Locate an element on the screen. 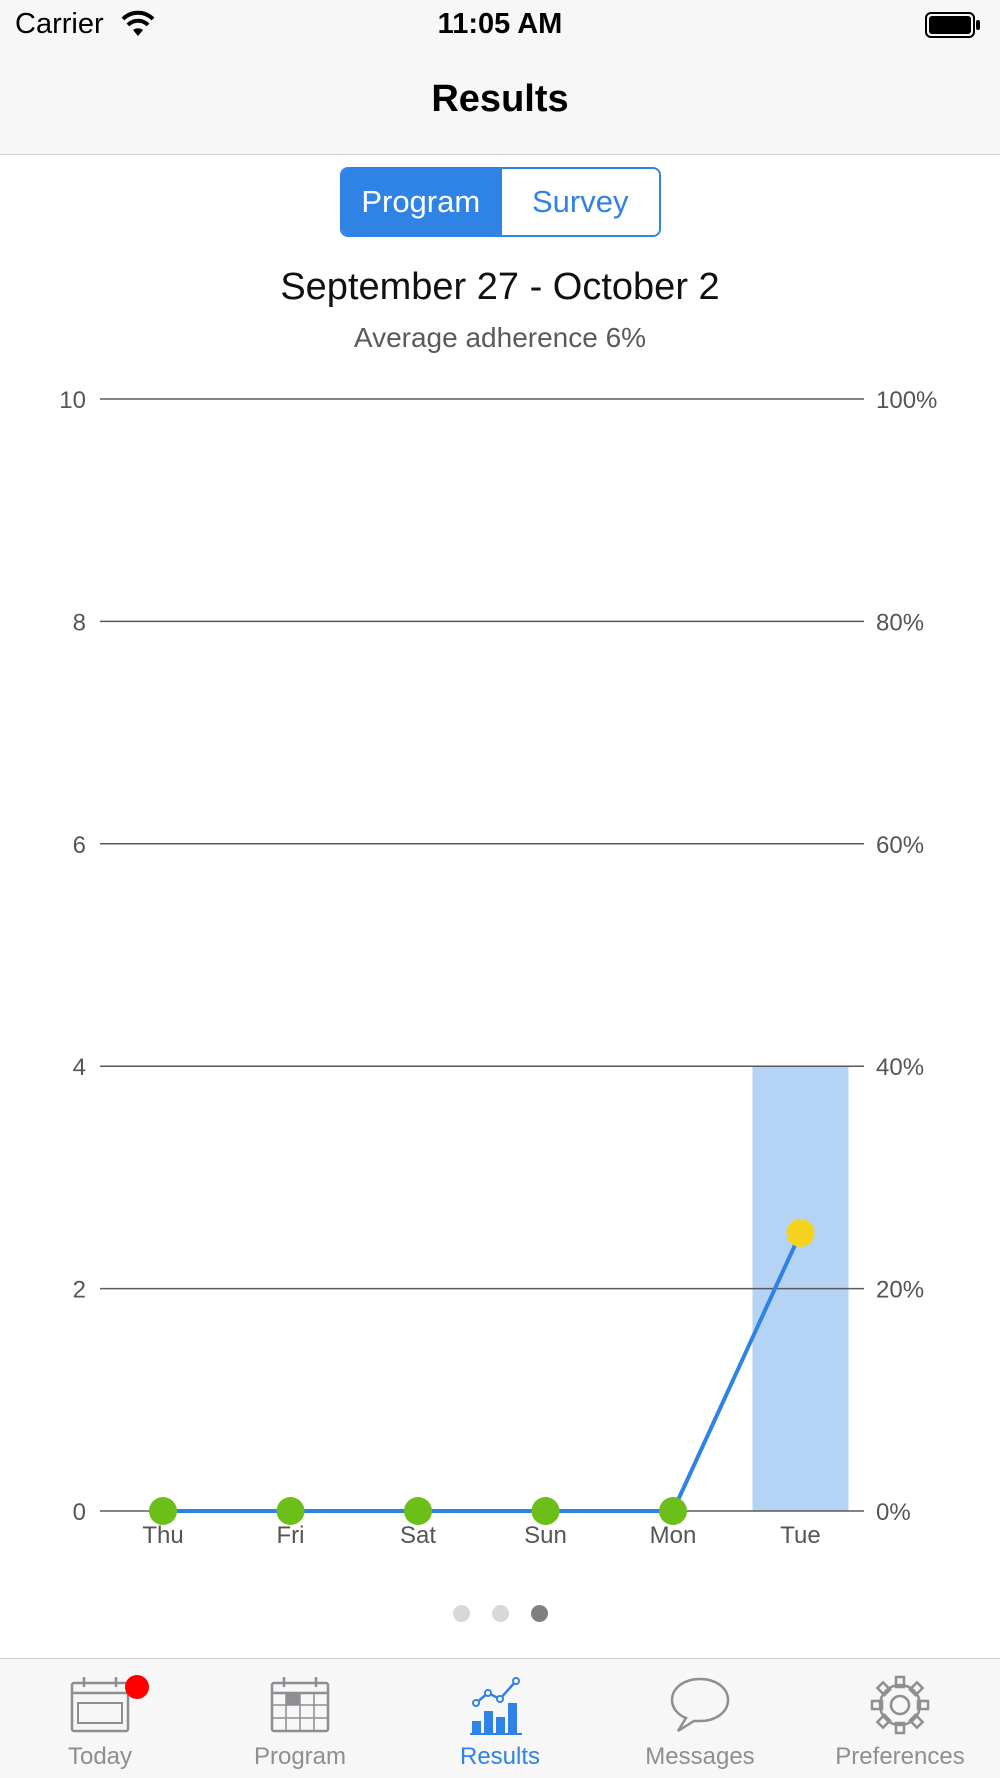 Image resolution: width=1000 pixels, height=1778 pixels. tab-preferences: Preferences is located at coordinates (900, 1718).